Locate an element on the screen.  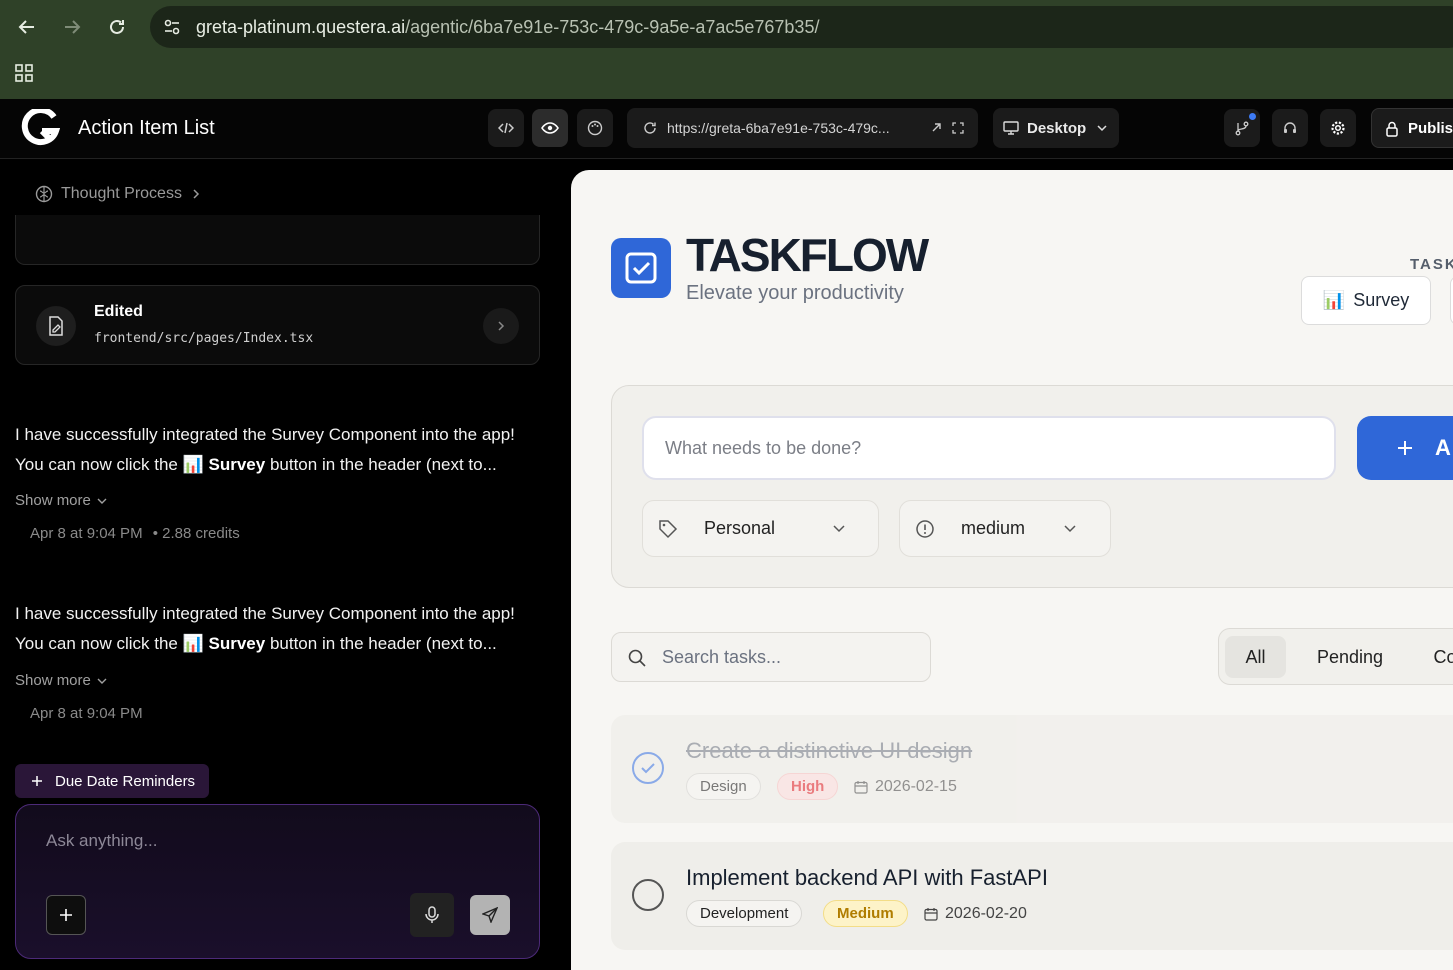
preview-button is located at coordinates (550, 128).